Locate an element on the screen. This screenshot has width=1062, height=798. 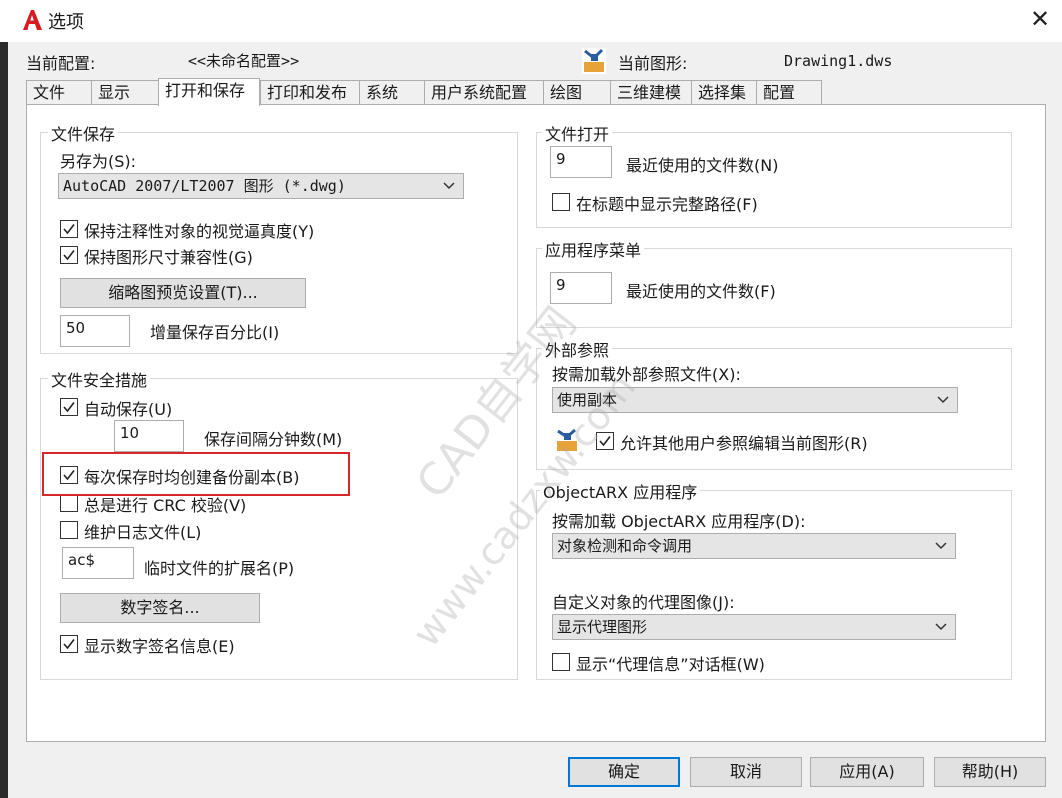
allow-xref-edit-label: 允许其他用户参照编辑当前图形(R) is located at coordinates (744, 443).